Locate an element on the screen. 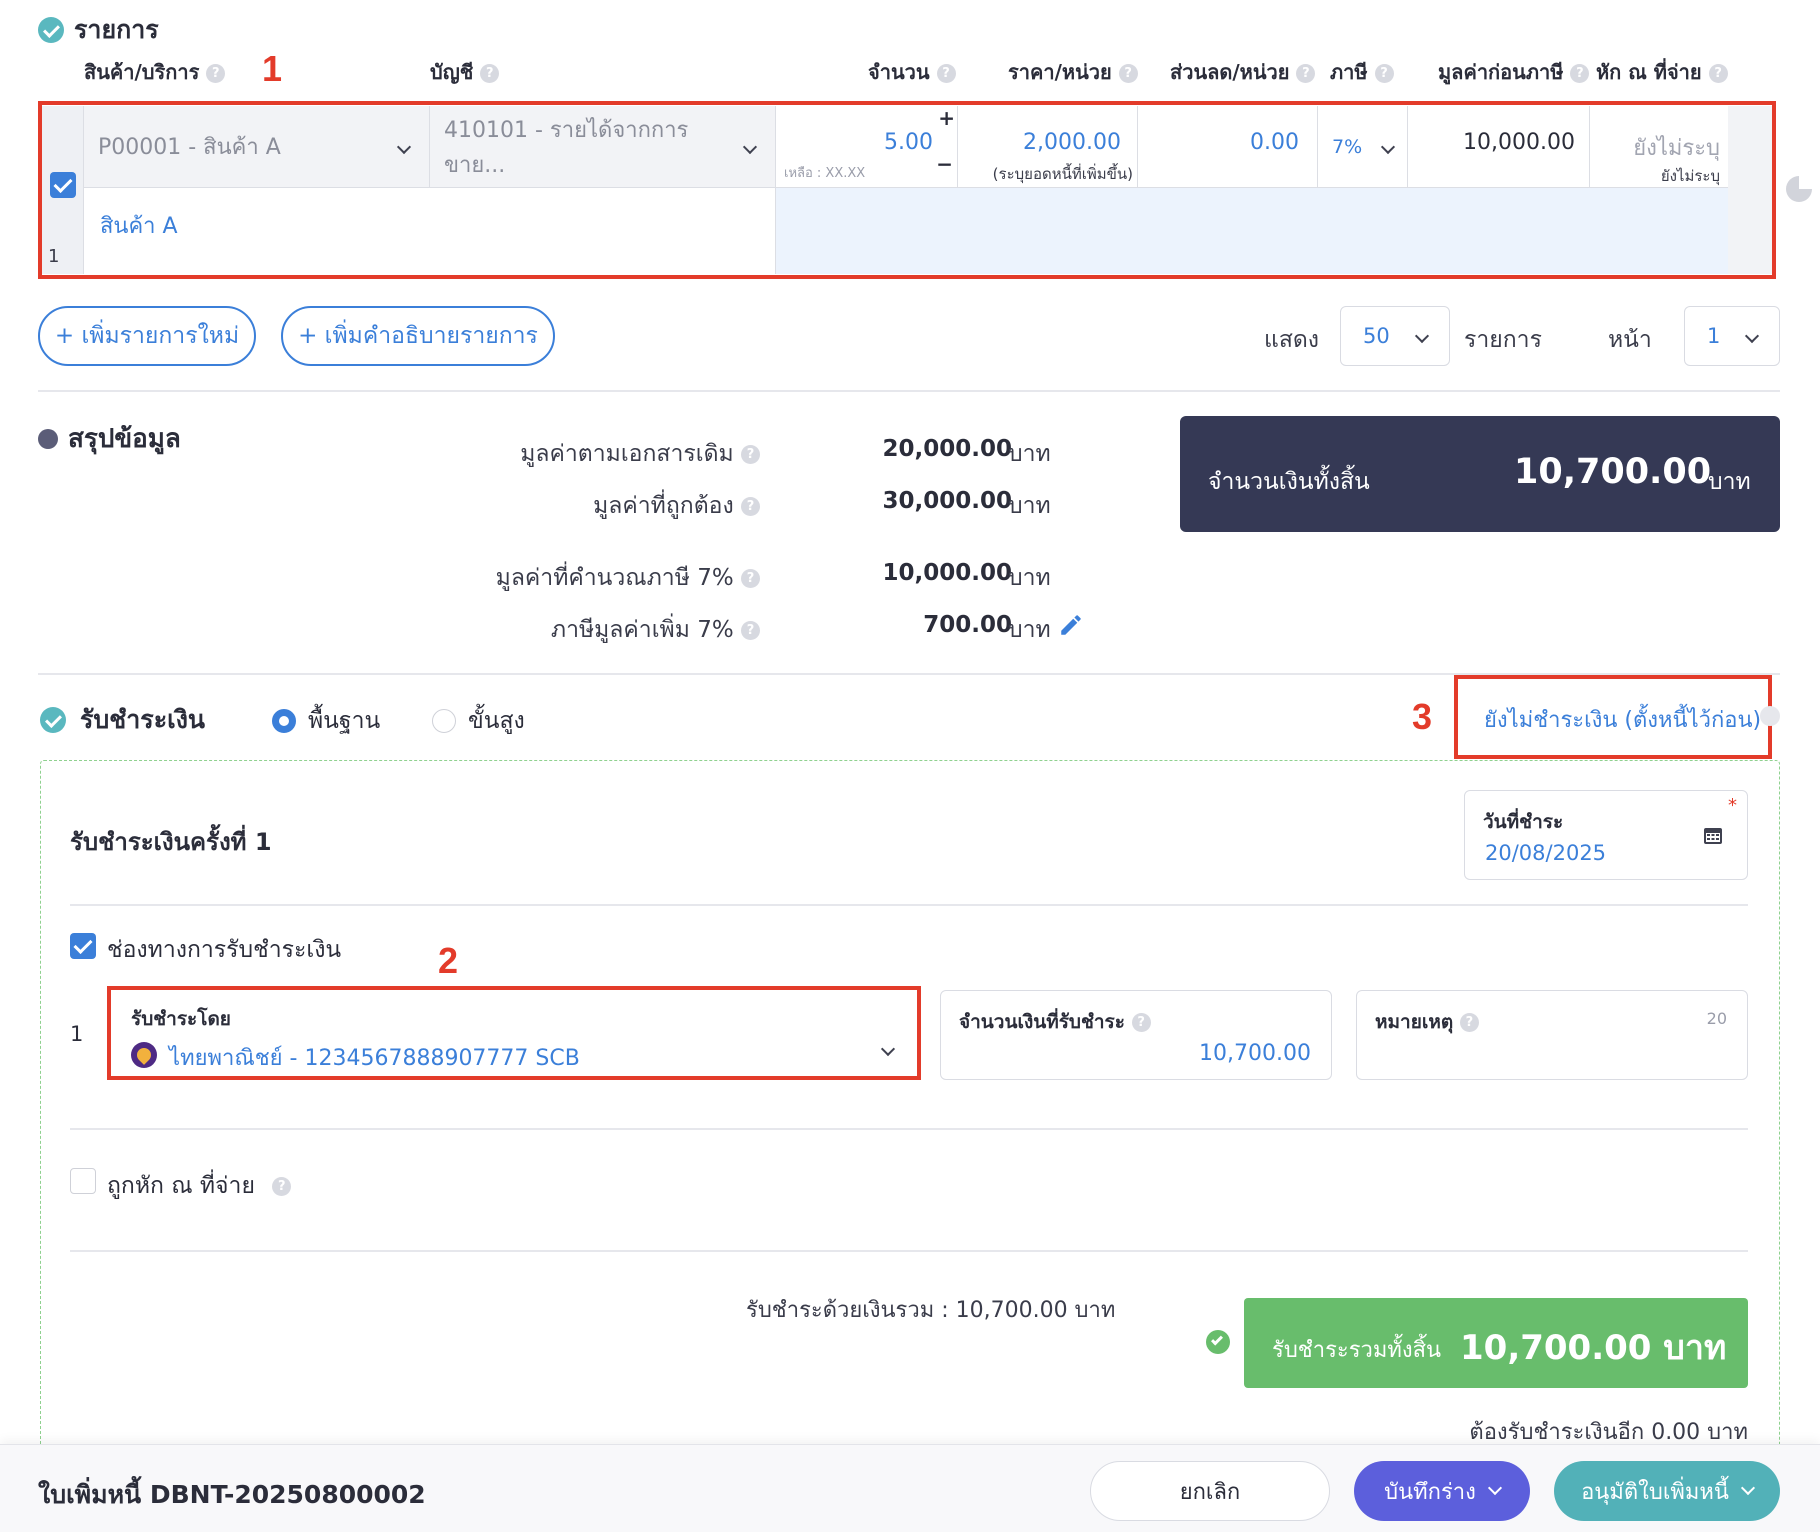  total-value: 10,700.00 is located at coordinates (1613, 472).